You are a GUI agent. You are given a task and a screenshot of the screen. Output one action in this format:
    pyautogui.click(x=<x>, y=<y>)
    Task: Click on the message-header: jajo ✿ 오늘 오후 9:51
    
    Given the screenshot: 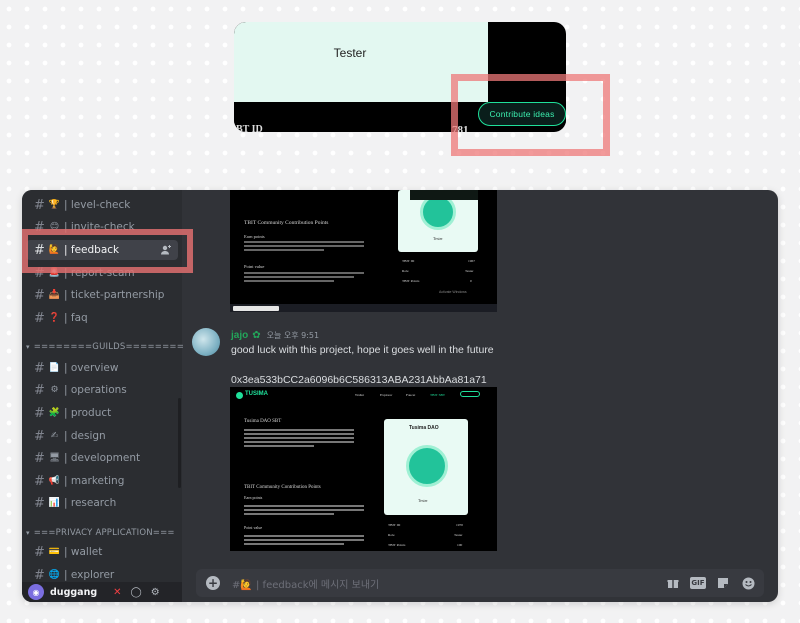 What is the action you would take?
    pyautogui.click(x=275, y=335)
    